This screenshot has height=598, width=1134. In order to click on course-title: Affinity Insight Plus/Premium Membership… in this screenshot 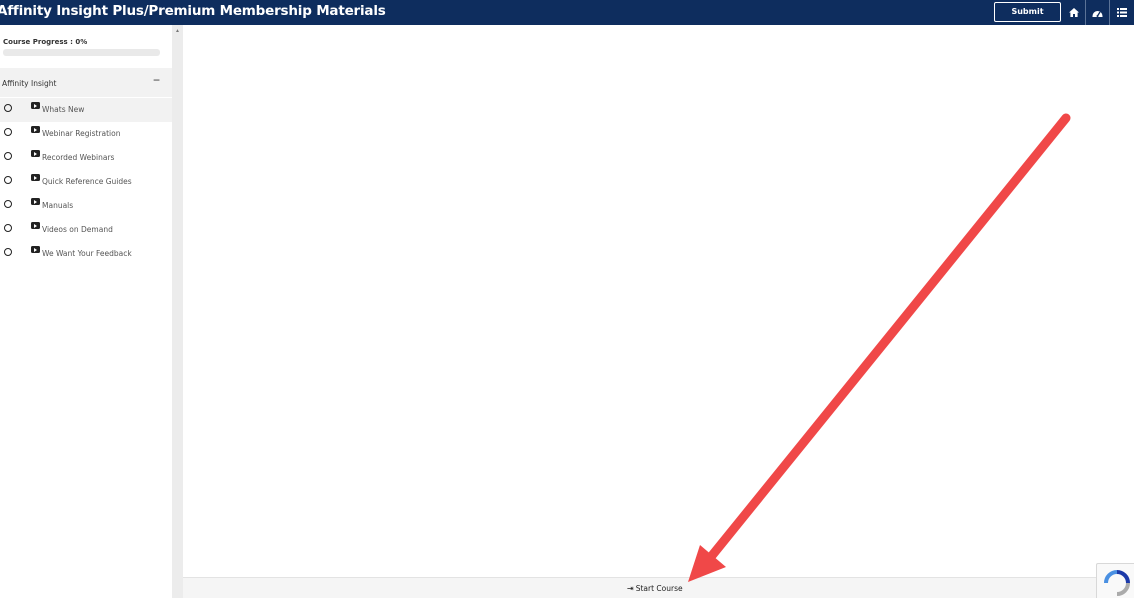, I will do `click(193, 11)`.